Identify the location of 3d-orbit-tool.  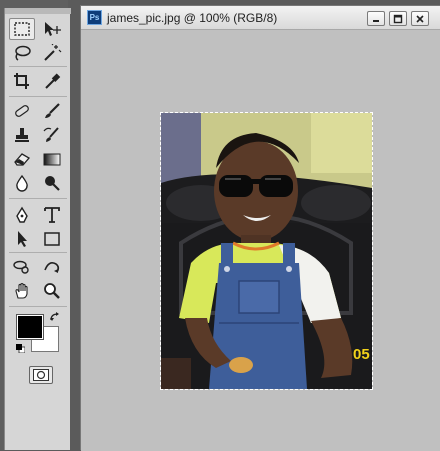
(52, 267).